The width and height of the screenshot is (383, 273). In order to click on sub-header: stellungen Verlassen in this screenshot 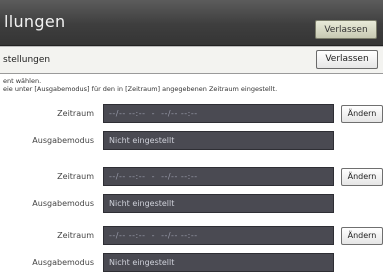, I will do `click(191, 60)`.